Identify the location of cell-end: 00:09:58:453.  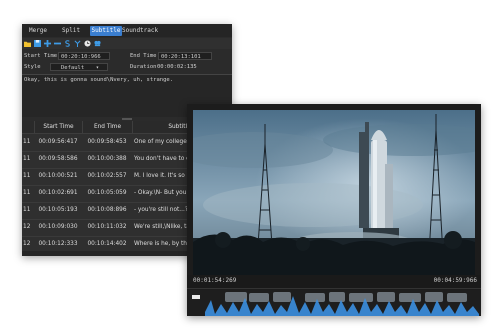
(107, 142).